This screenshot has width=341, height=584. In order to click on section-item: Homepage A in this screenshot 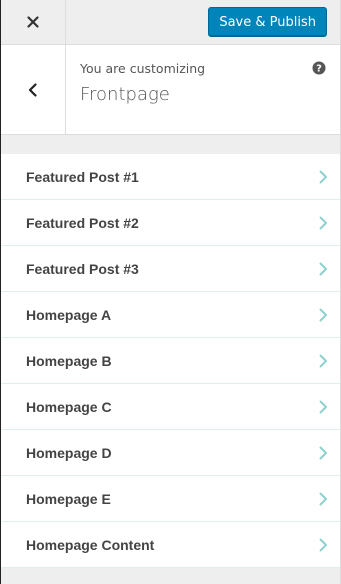, I will do `click(170, 315)`.